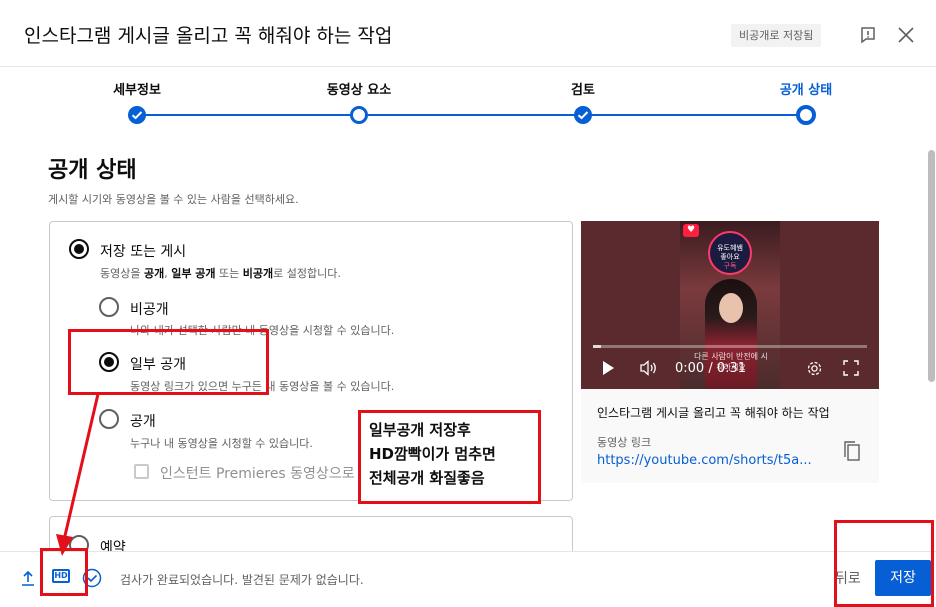 This screenshot has width=936, height=607. I want to click on save-or-publish-desc: 동영상을 공개, 일부 공개 또는 비공개로 설정합니다., so click(220, 273).